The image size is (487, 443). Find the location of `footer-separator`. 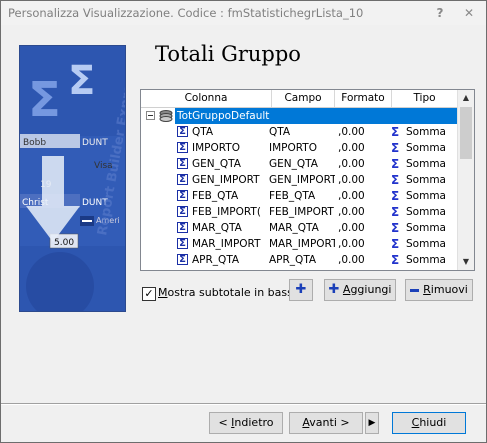

footer-separator is located at coordinates (243, 404).